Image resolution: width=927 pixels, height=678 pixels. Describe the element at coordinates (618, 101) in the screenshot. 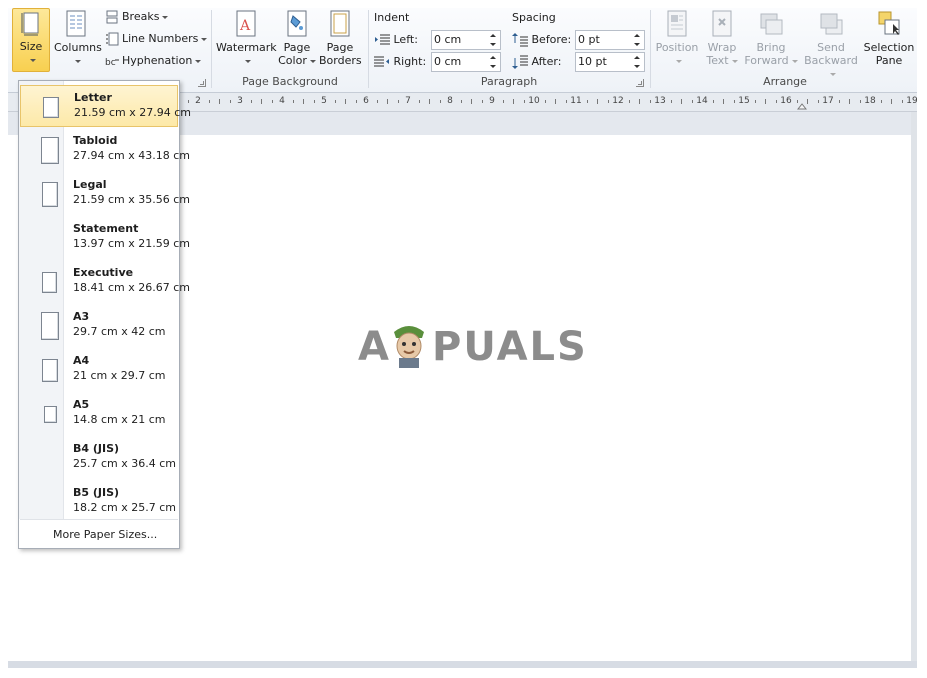

I see `ruler-number: 12` at that location.